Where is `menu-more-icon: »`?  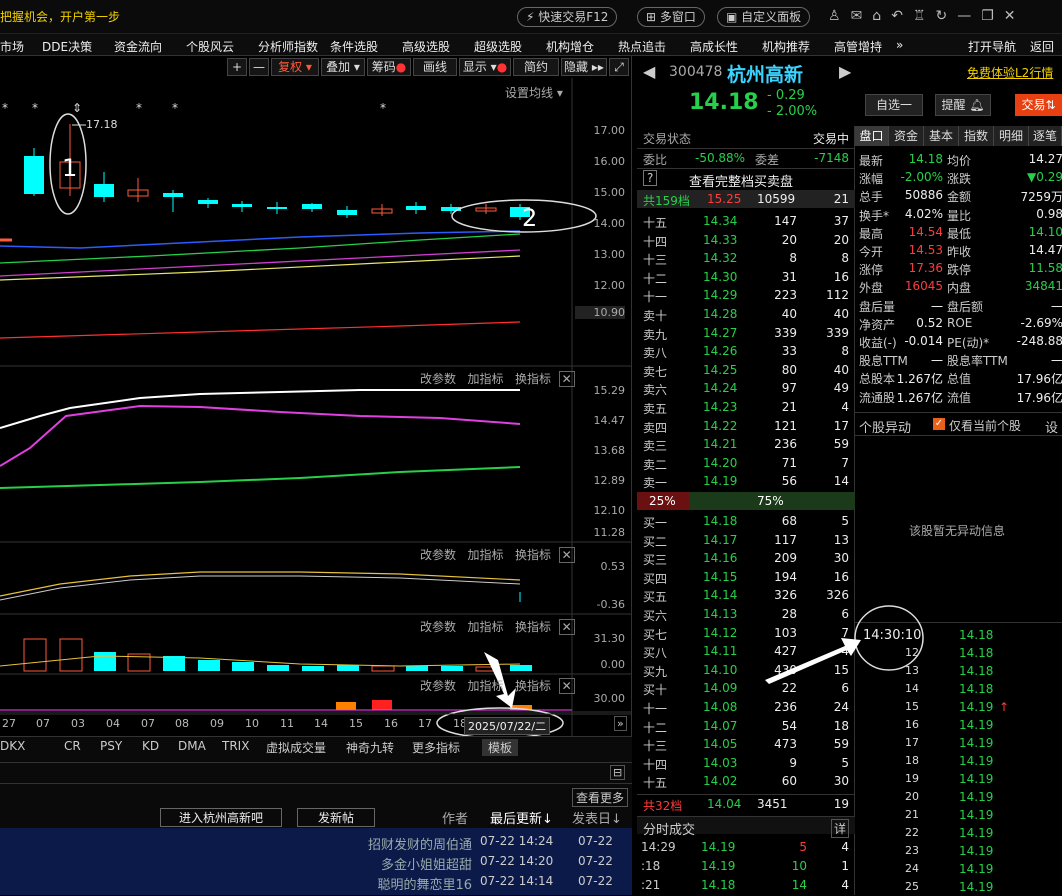 menu-more-icon: » is located at coordinates (899, 45).